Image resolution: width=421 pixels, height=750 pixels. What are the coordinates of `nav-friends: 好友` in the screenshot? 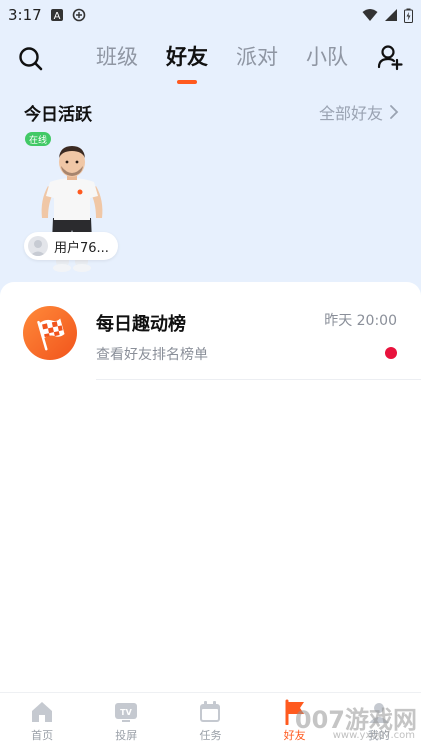 It's located at (295, 721).